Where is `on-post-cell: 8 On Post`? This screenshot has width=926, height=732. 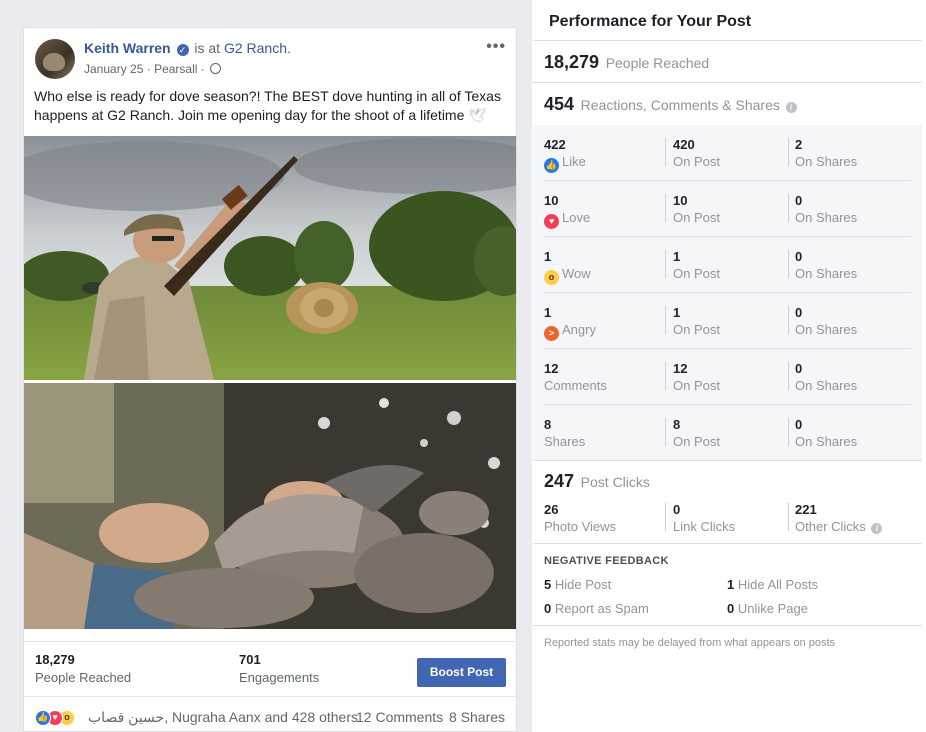
on-post-cell: 8 On Post is located at coordinates (692, 433).